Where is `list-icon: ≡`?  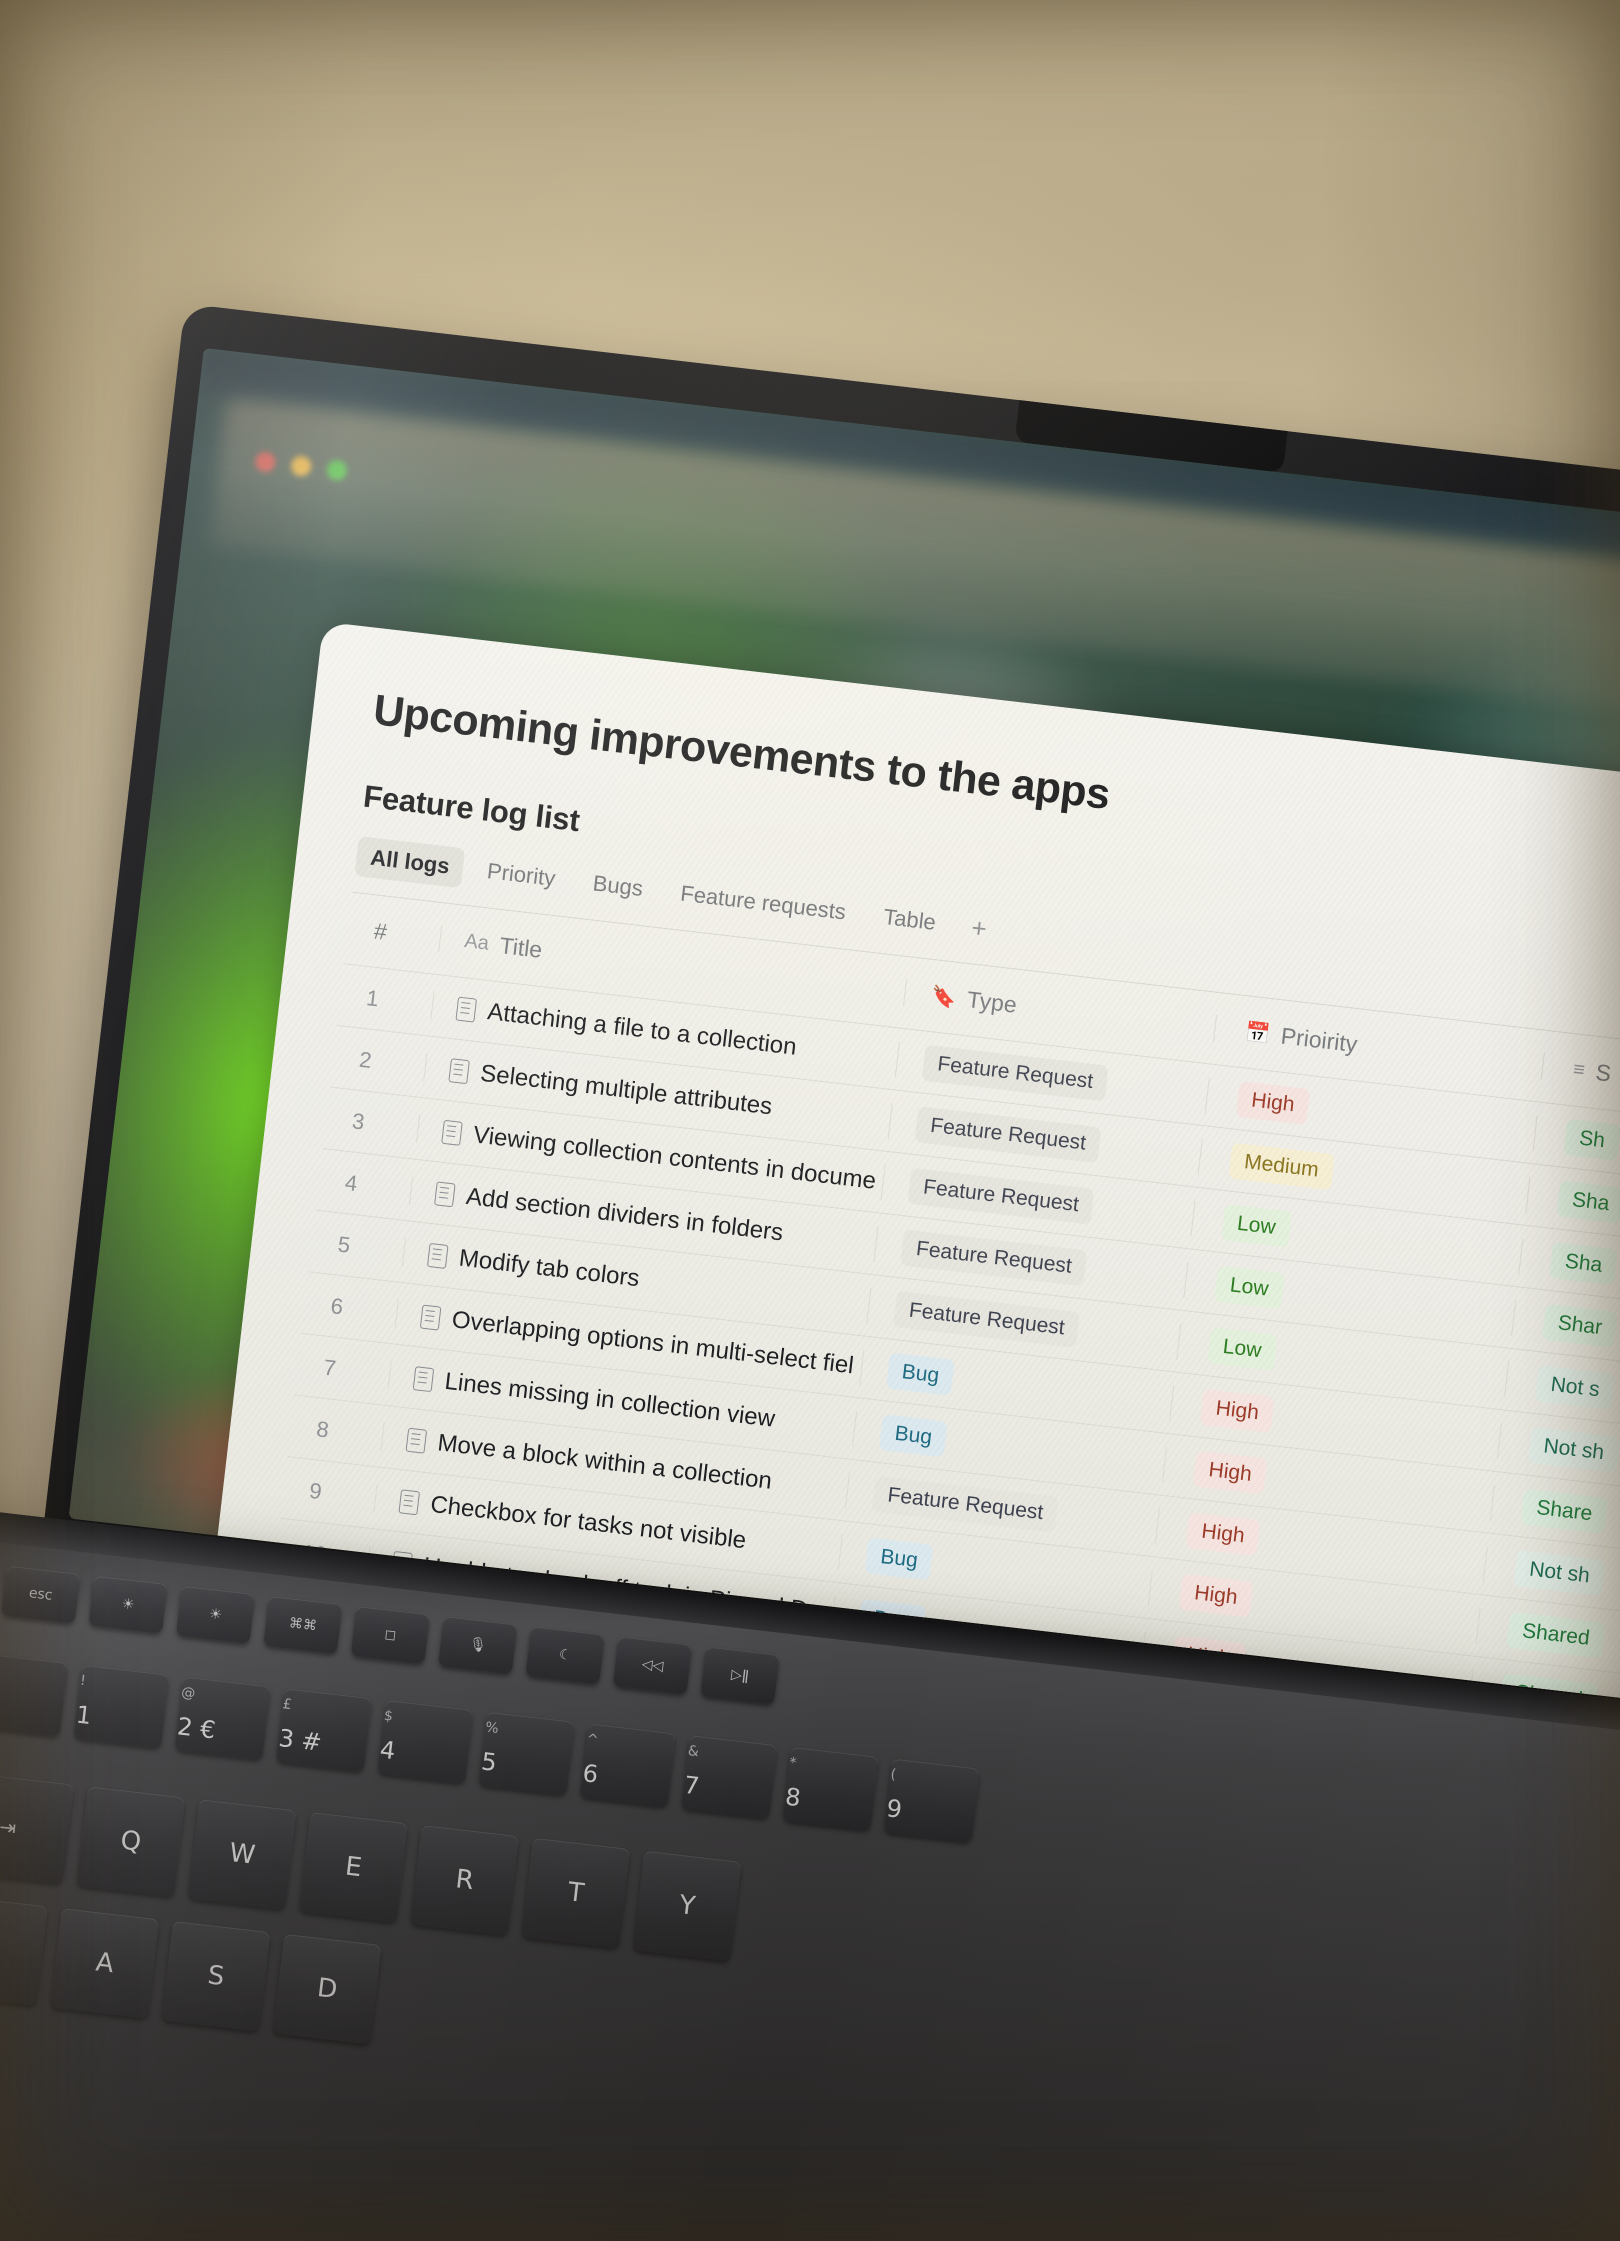
list-icon: ≡ is located at coordinates (1579, 1070).